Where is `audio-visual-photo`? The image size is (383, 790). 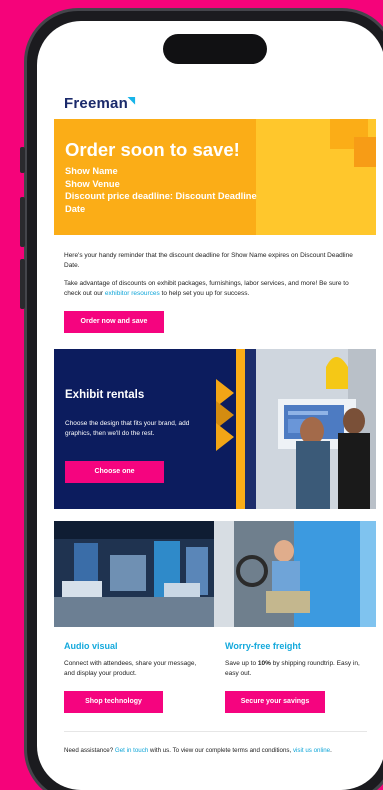 audio-visual-photo is located at coordinates (134, 574).